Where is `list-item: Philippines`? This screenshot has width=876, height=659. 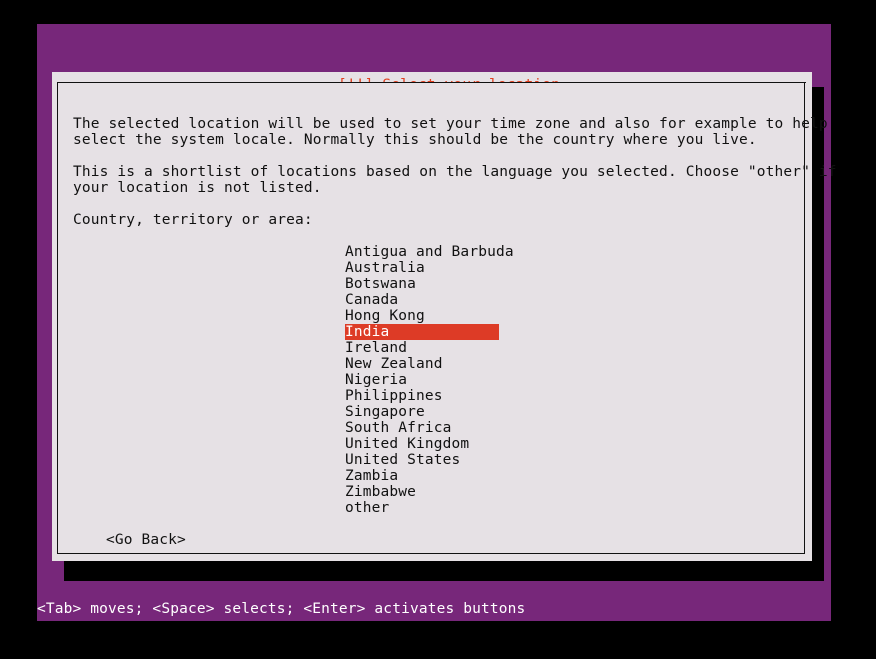 list-item: Philippines is located at coordinates (495, 396).